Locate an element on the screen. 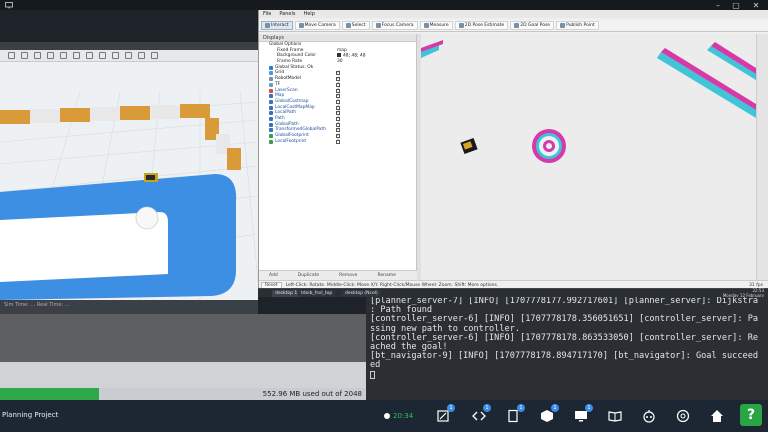 The height and width of the screenshot is (432, 768). notebook-badge: 1 is located at coordinates (451, 408).